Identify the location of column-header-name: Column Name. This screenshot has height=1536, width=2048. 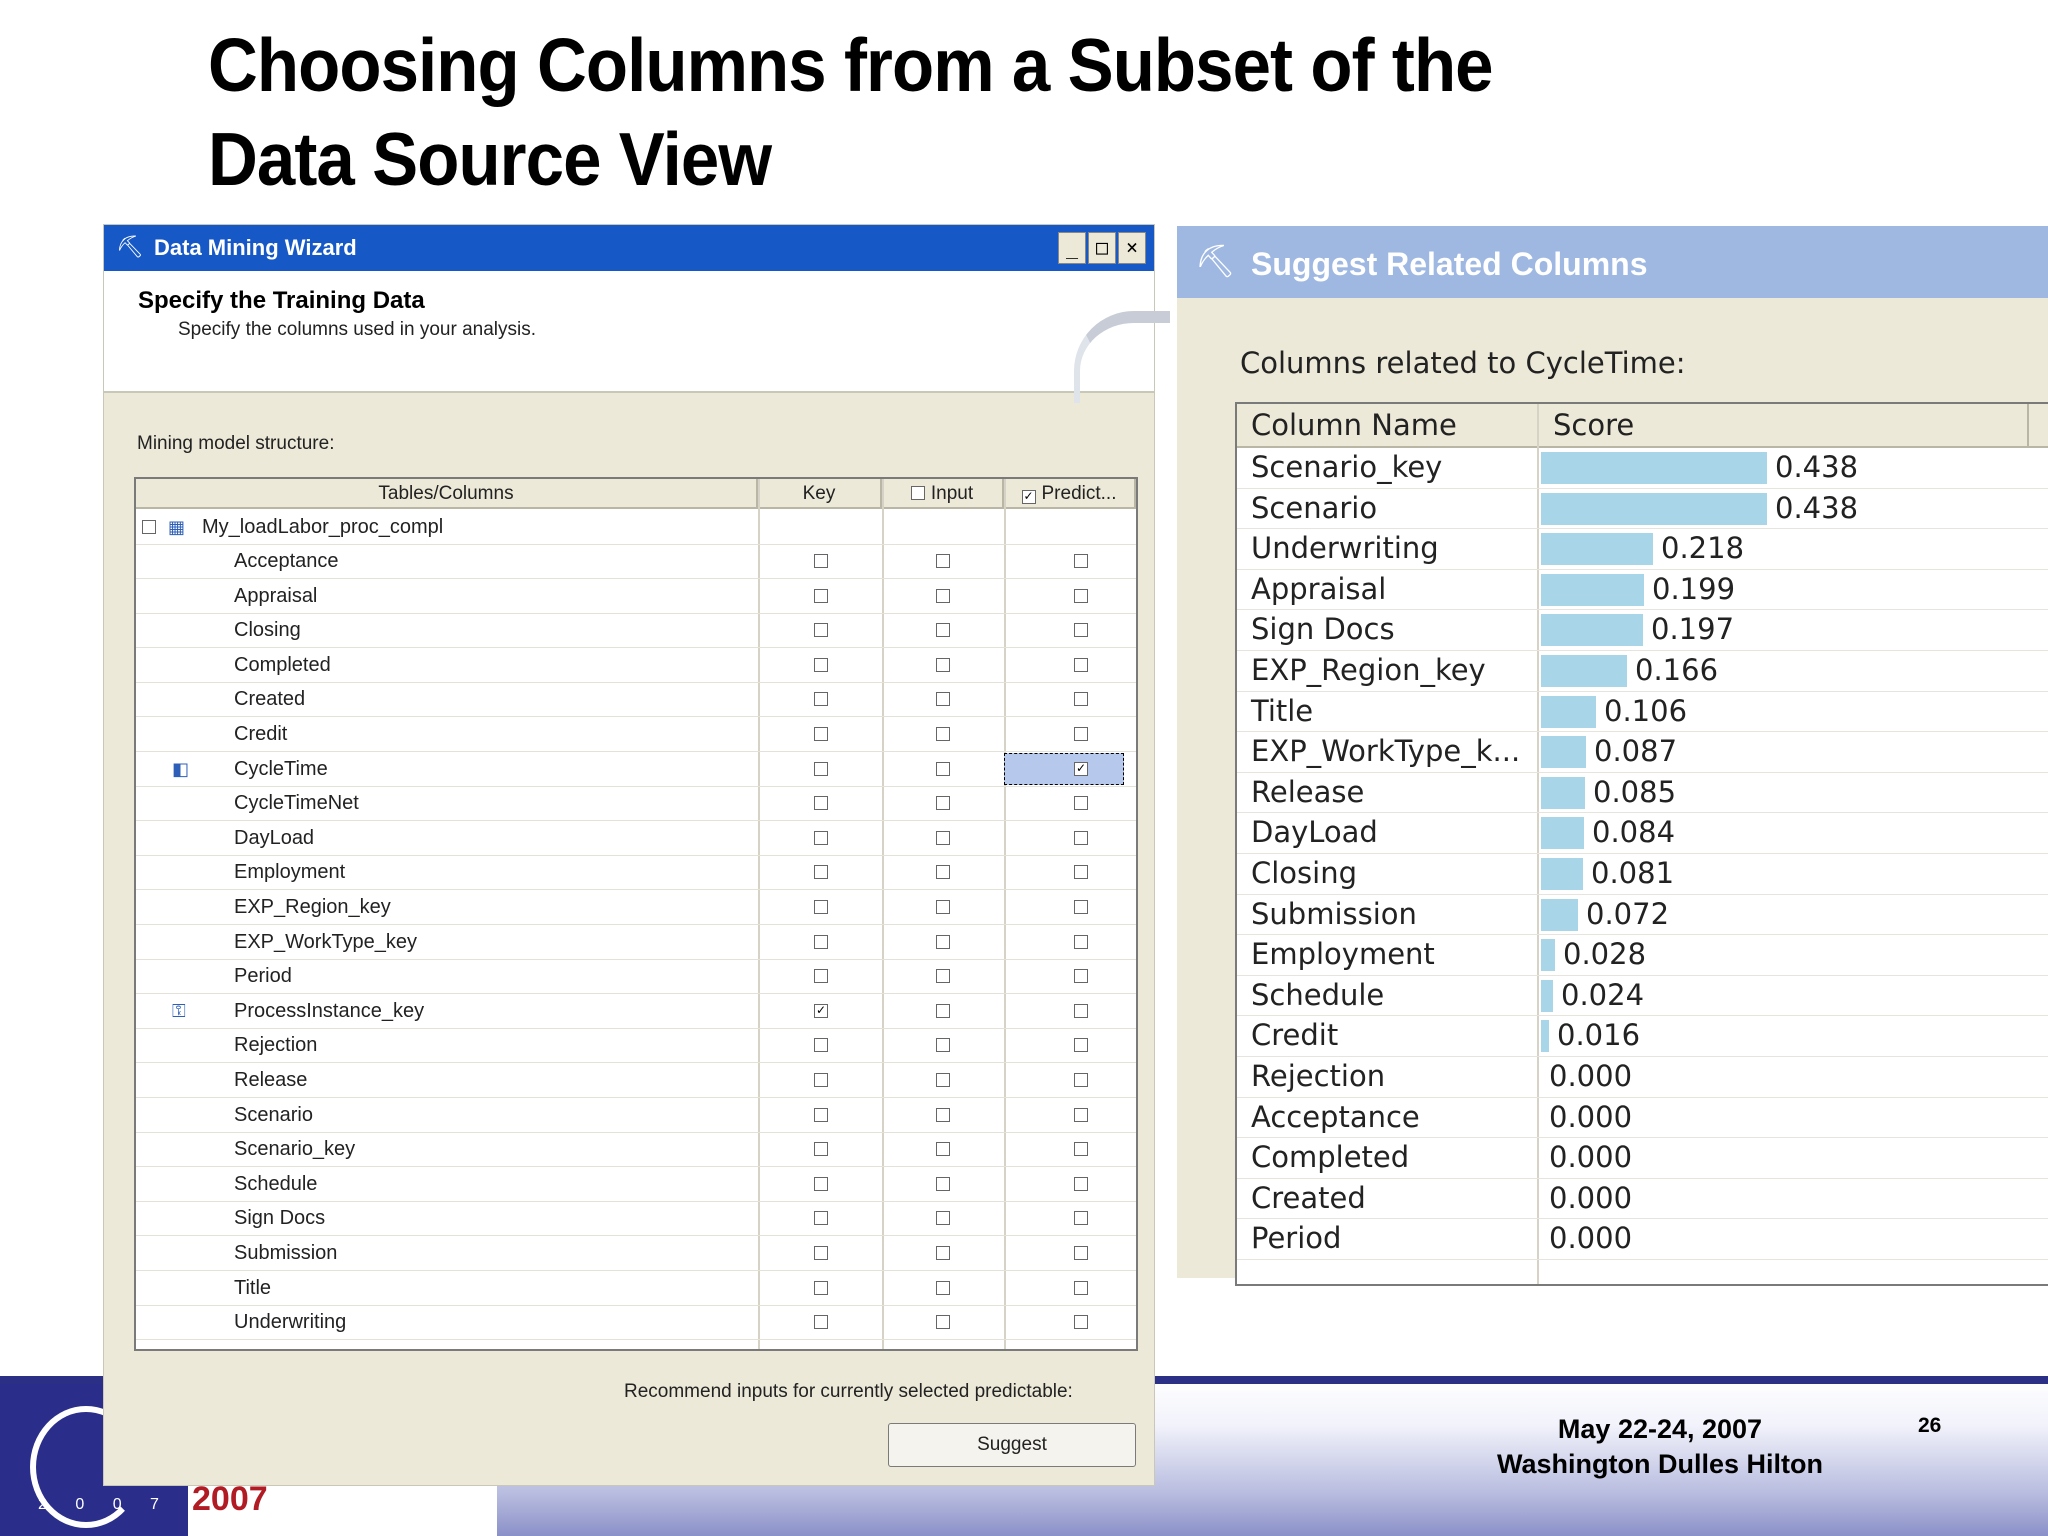
(1388, 426).